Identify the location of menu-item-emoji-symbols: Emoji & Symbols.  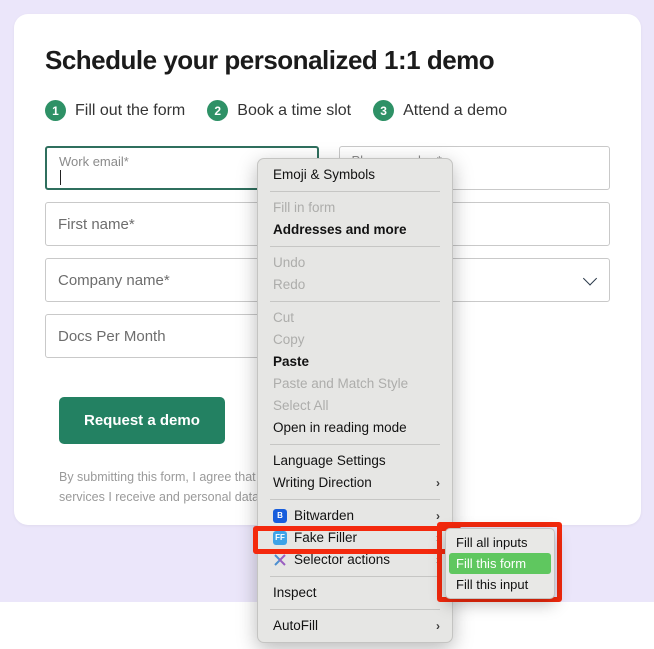
(355, 175).